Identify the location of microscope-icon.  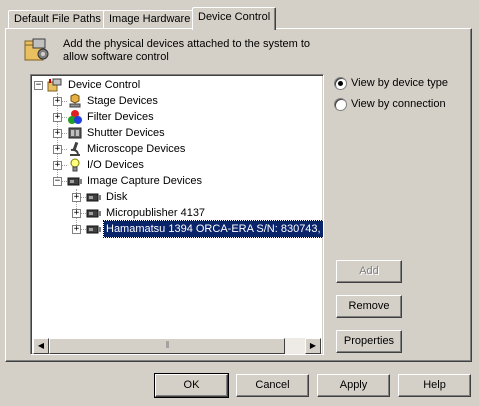
(75, 149).